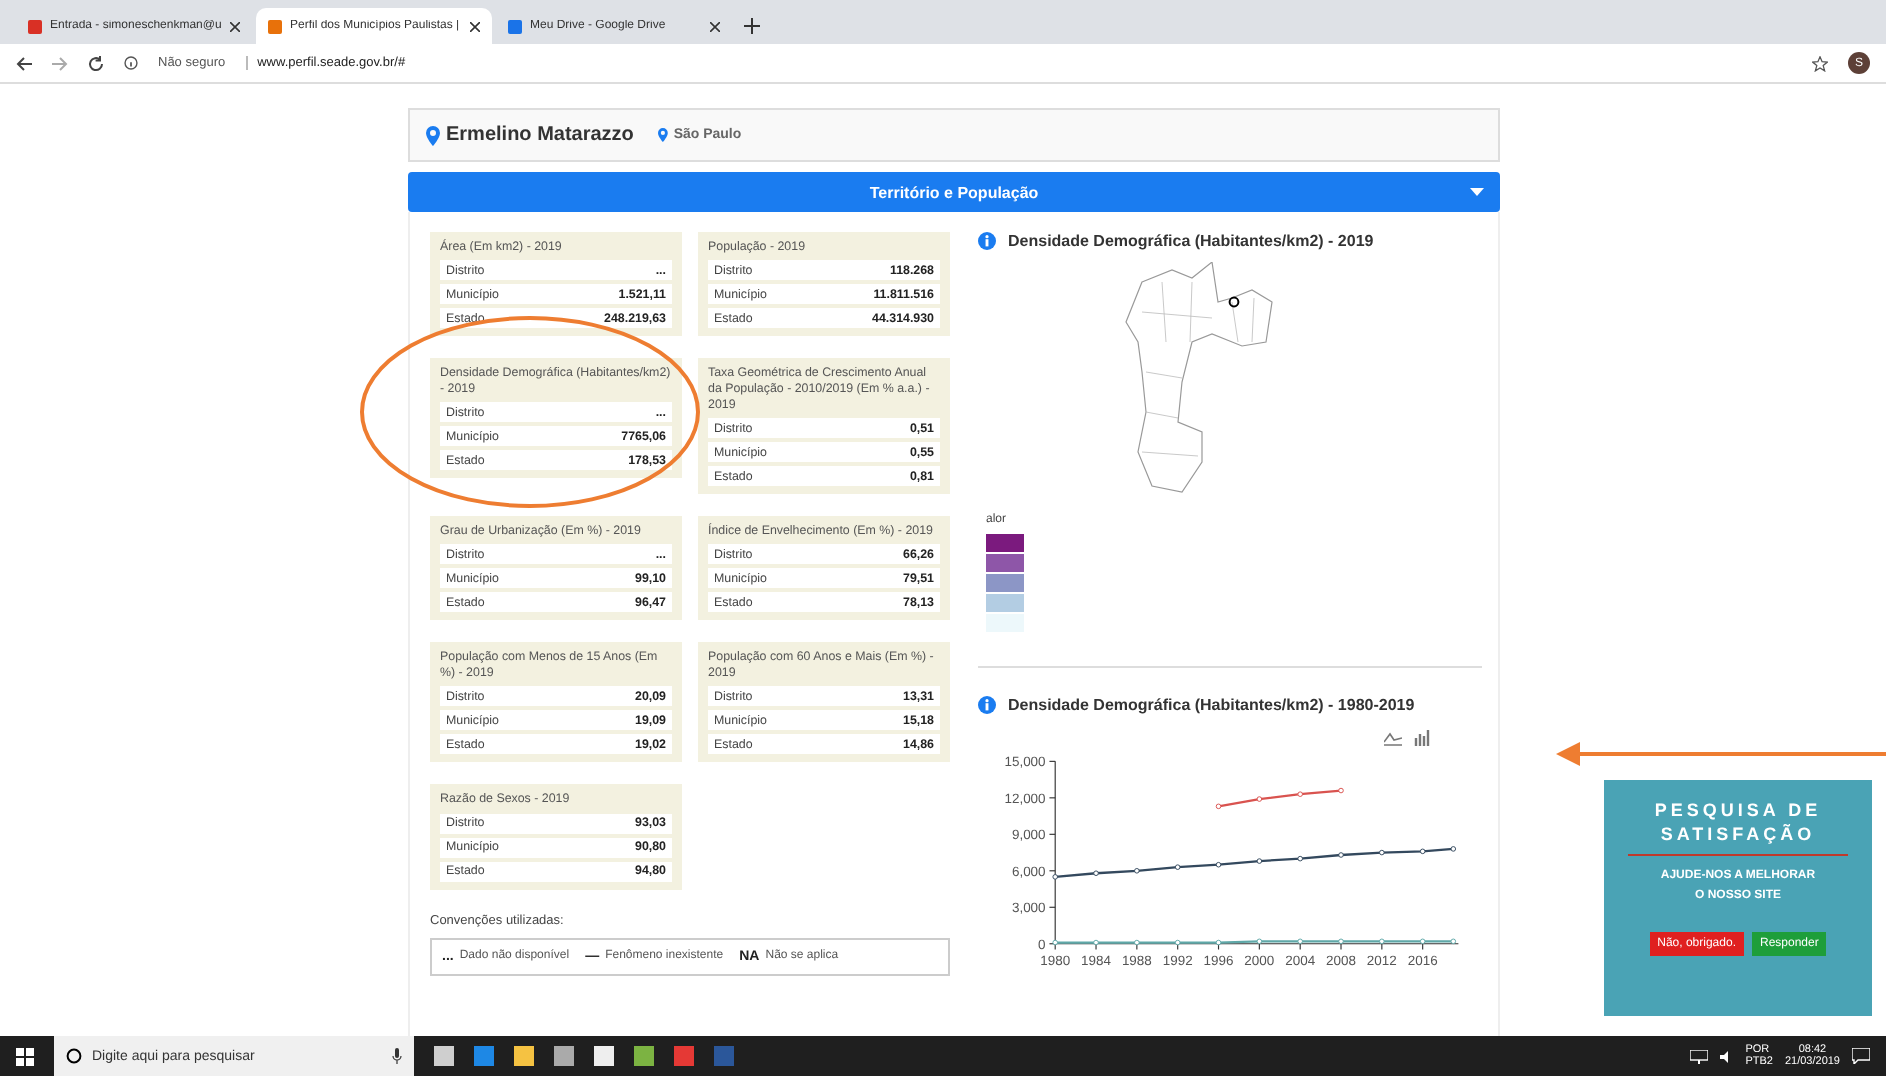 The width and height of the screenshot is (1886, 1076). I want to click on windows-start-icon, so click(25, 1056).